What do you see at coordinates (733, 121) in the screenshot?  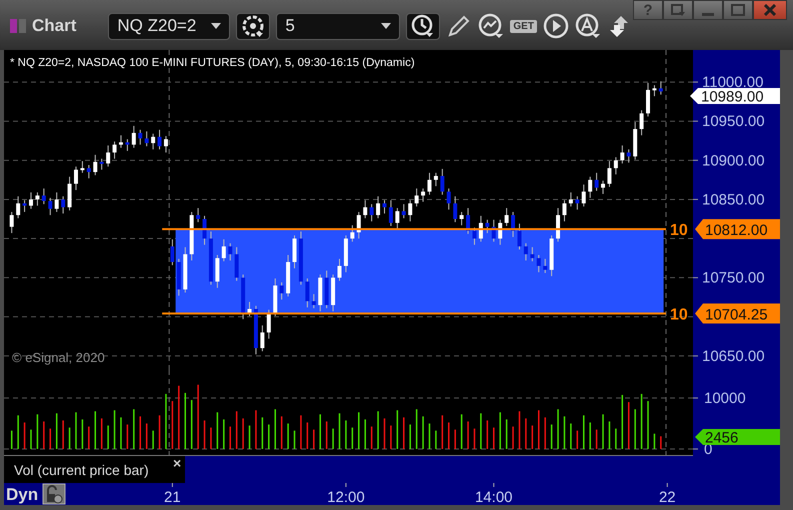 I see `price-tick-label: 10950.00` at bounding box center [733, 121].